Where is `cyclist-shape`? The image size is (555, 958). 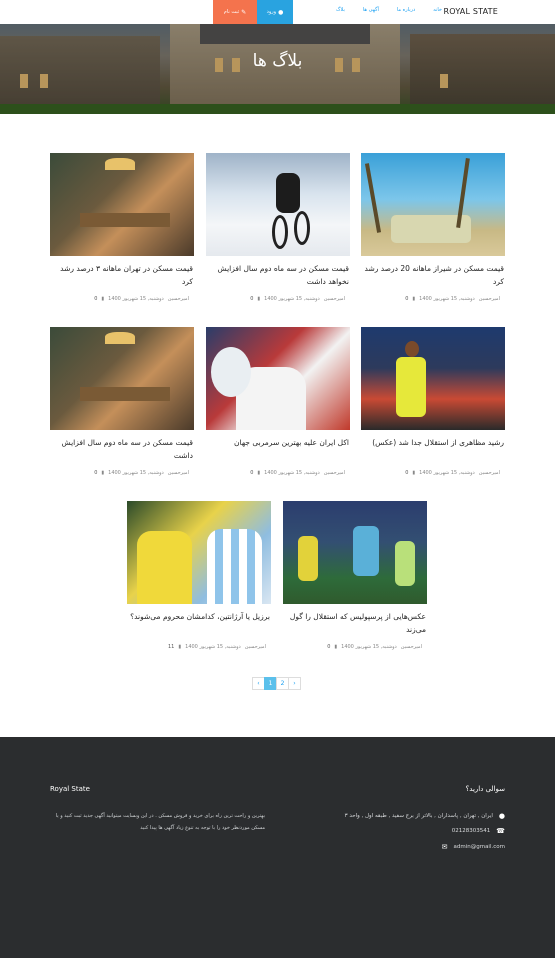 cyclist-shape is located at coordinates (288, 193).